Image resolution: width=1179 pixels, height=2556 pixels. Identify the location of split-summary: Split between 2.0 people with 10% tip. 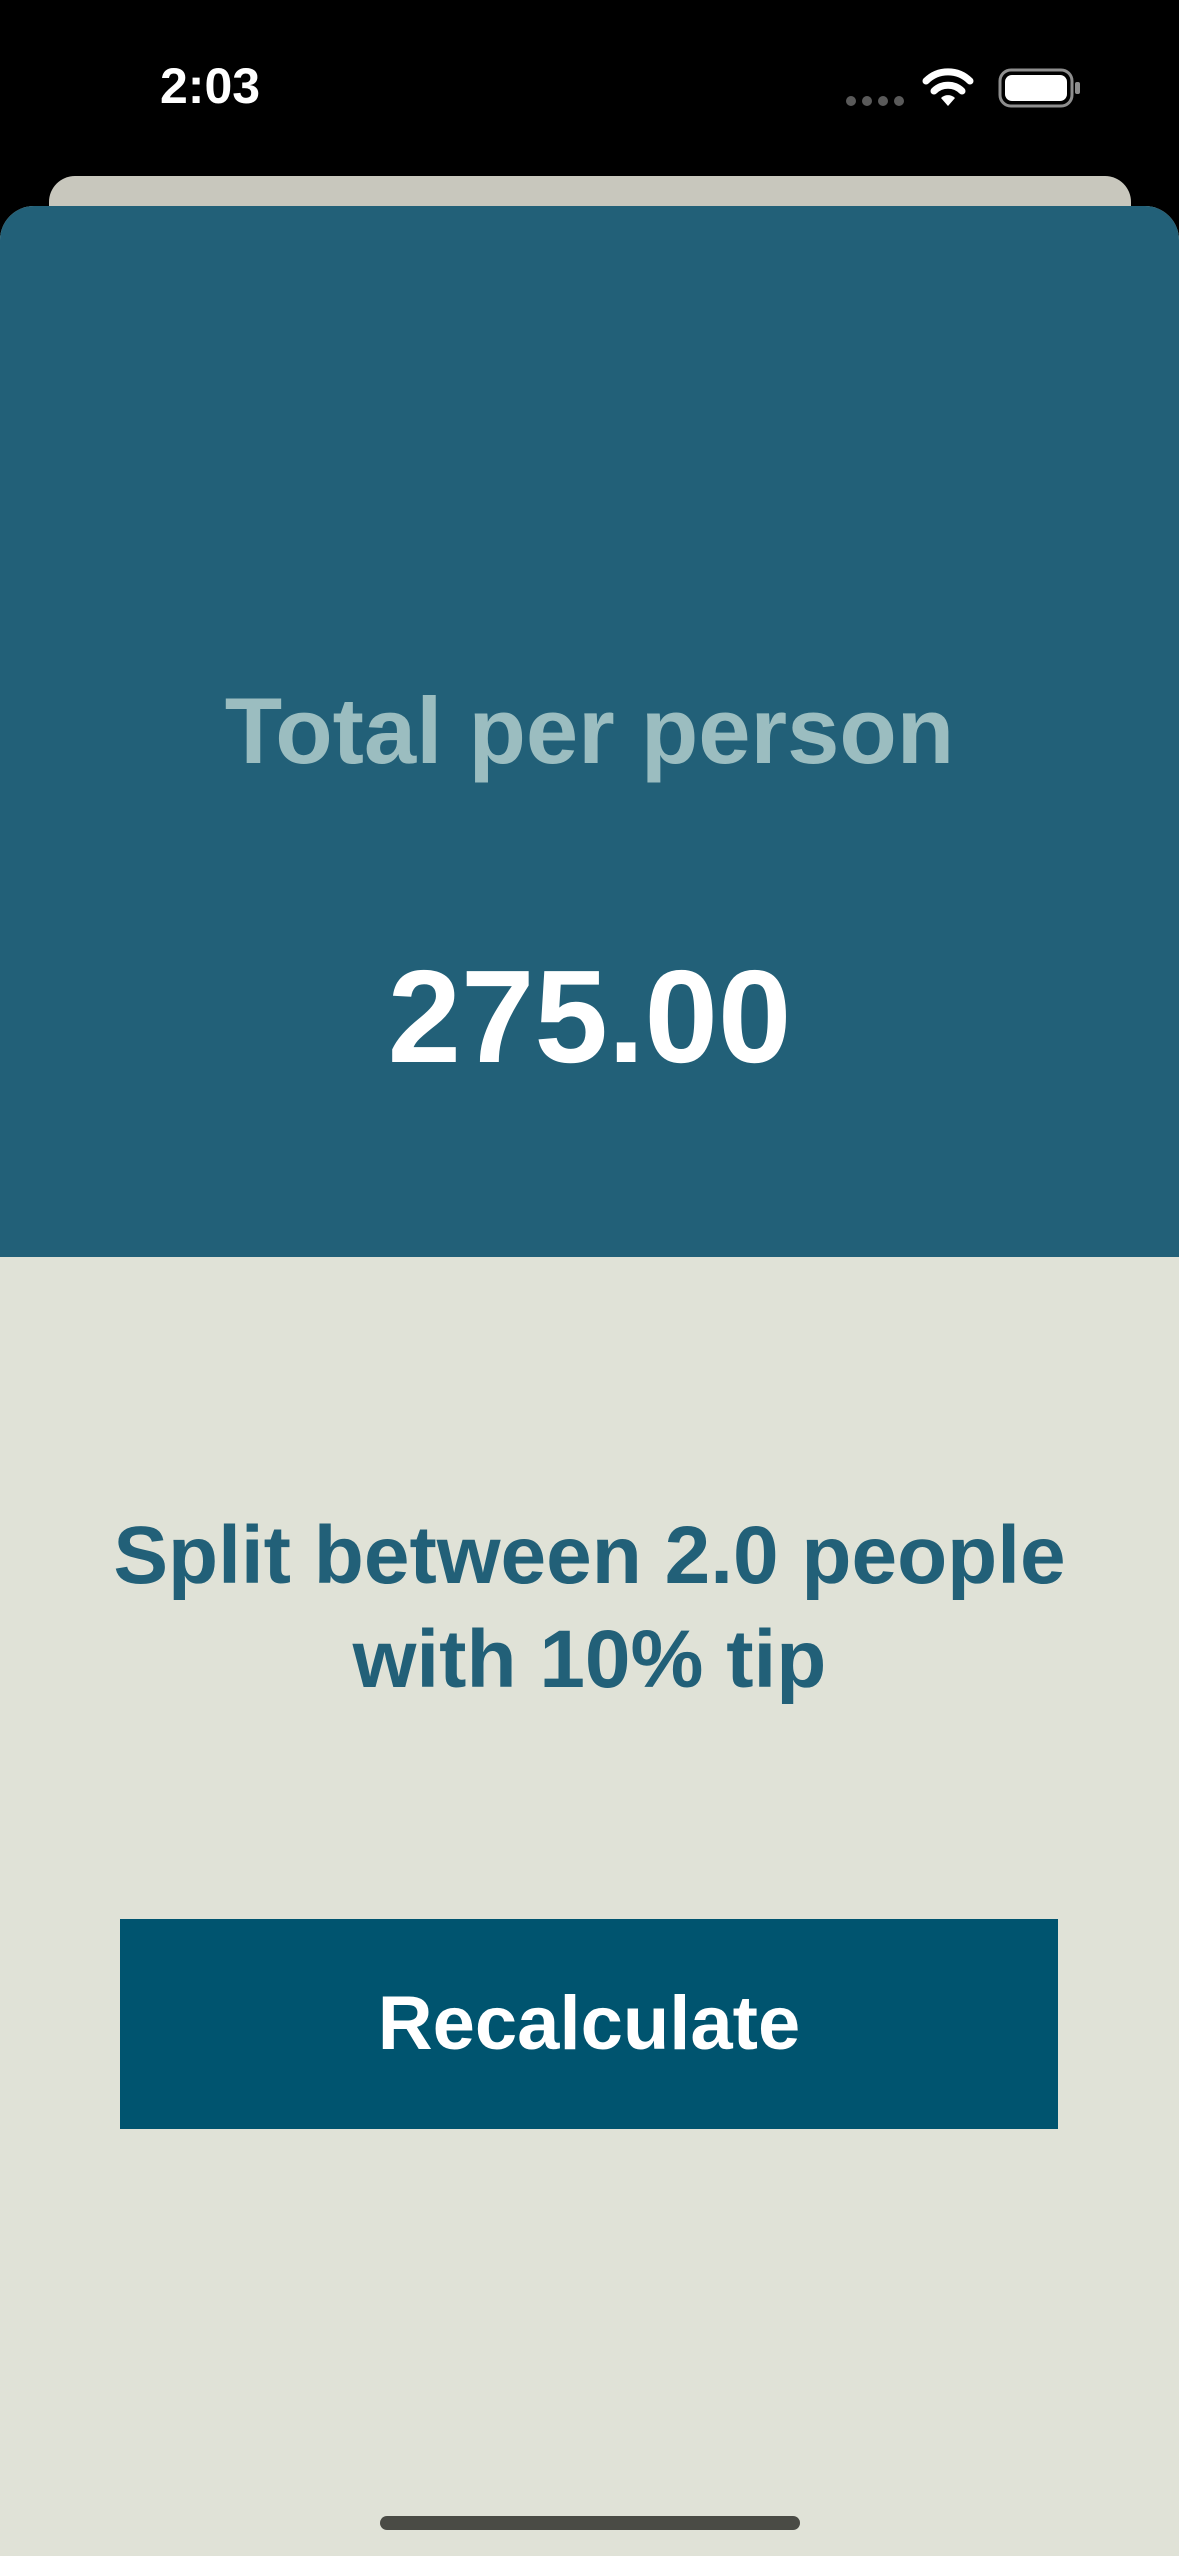
(589, 1607).